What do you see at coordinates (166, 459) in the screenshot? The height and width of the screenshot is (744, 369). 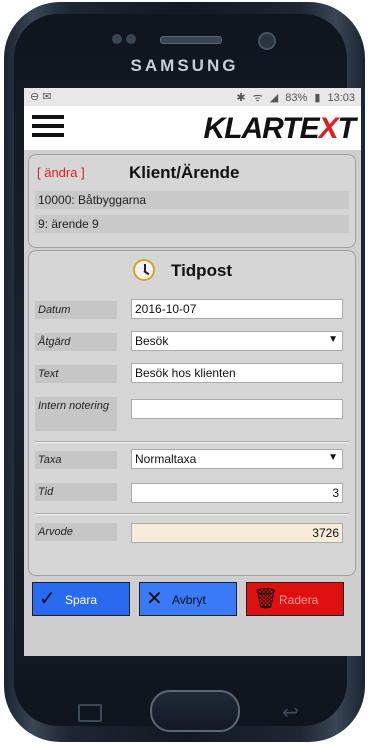 I see `taxa-value: Normaltaxa` at bounding box center [166, 459].